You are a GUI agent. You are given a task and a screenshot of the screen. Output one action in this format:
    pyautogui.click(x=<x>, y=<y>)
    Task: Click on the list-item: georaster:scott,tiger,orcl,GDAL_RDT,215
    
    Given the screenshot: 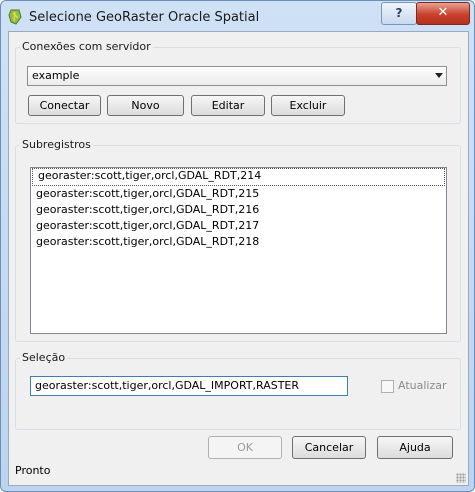 What is the action you would take?
    pyautogui.click(x=238, y=194)
    